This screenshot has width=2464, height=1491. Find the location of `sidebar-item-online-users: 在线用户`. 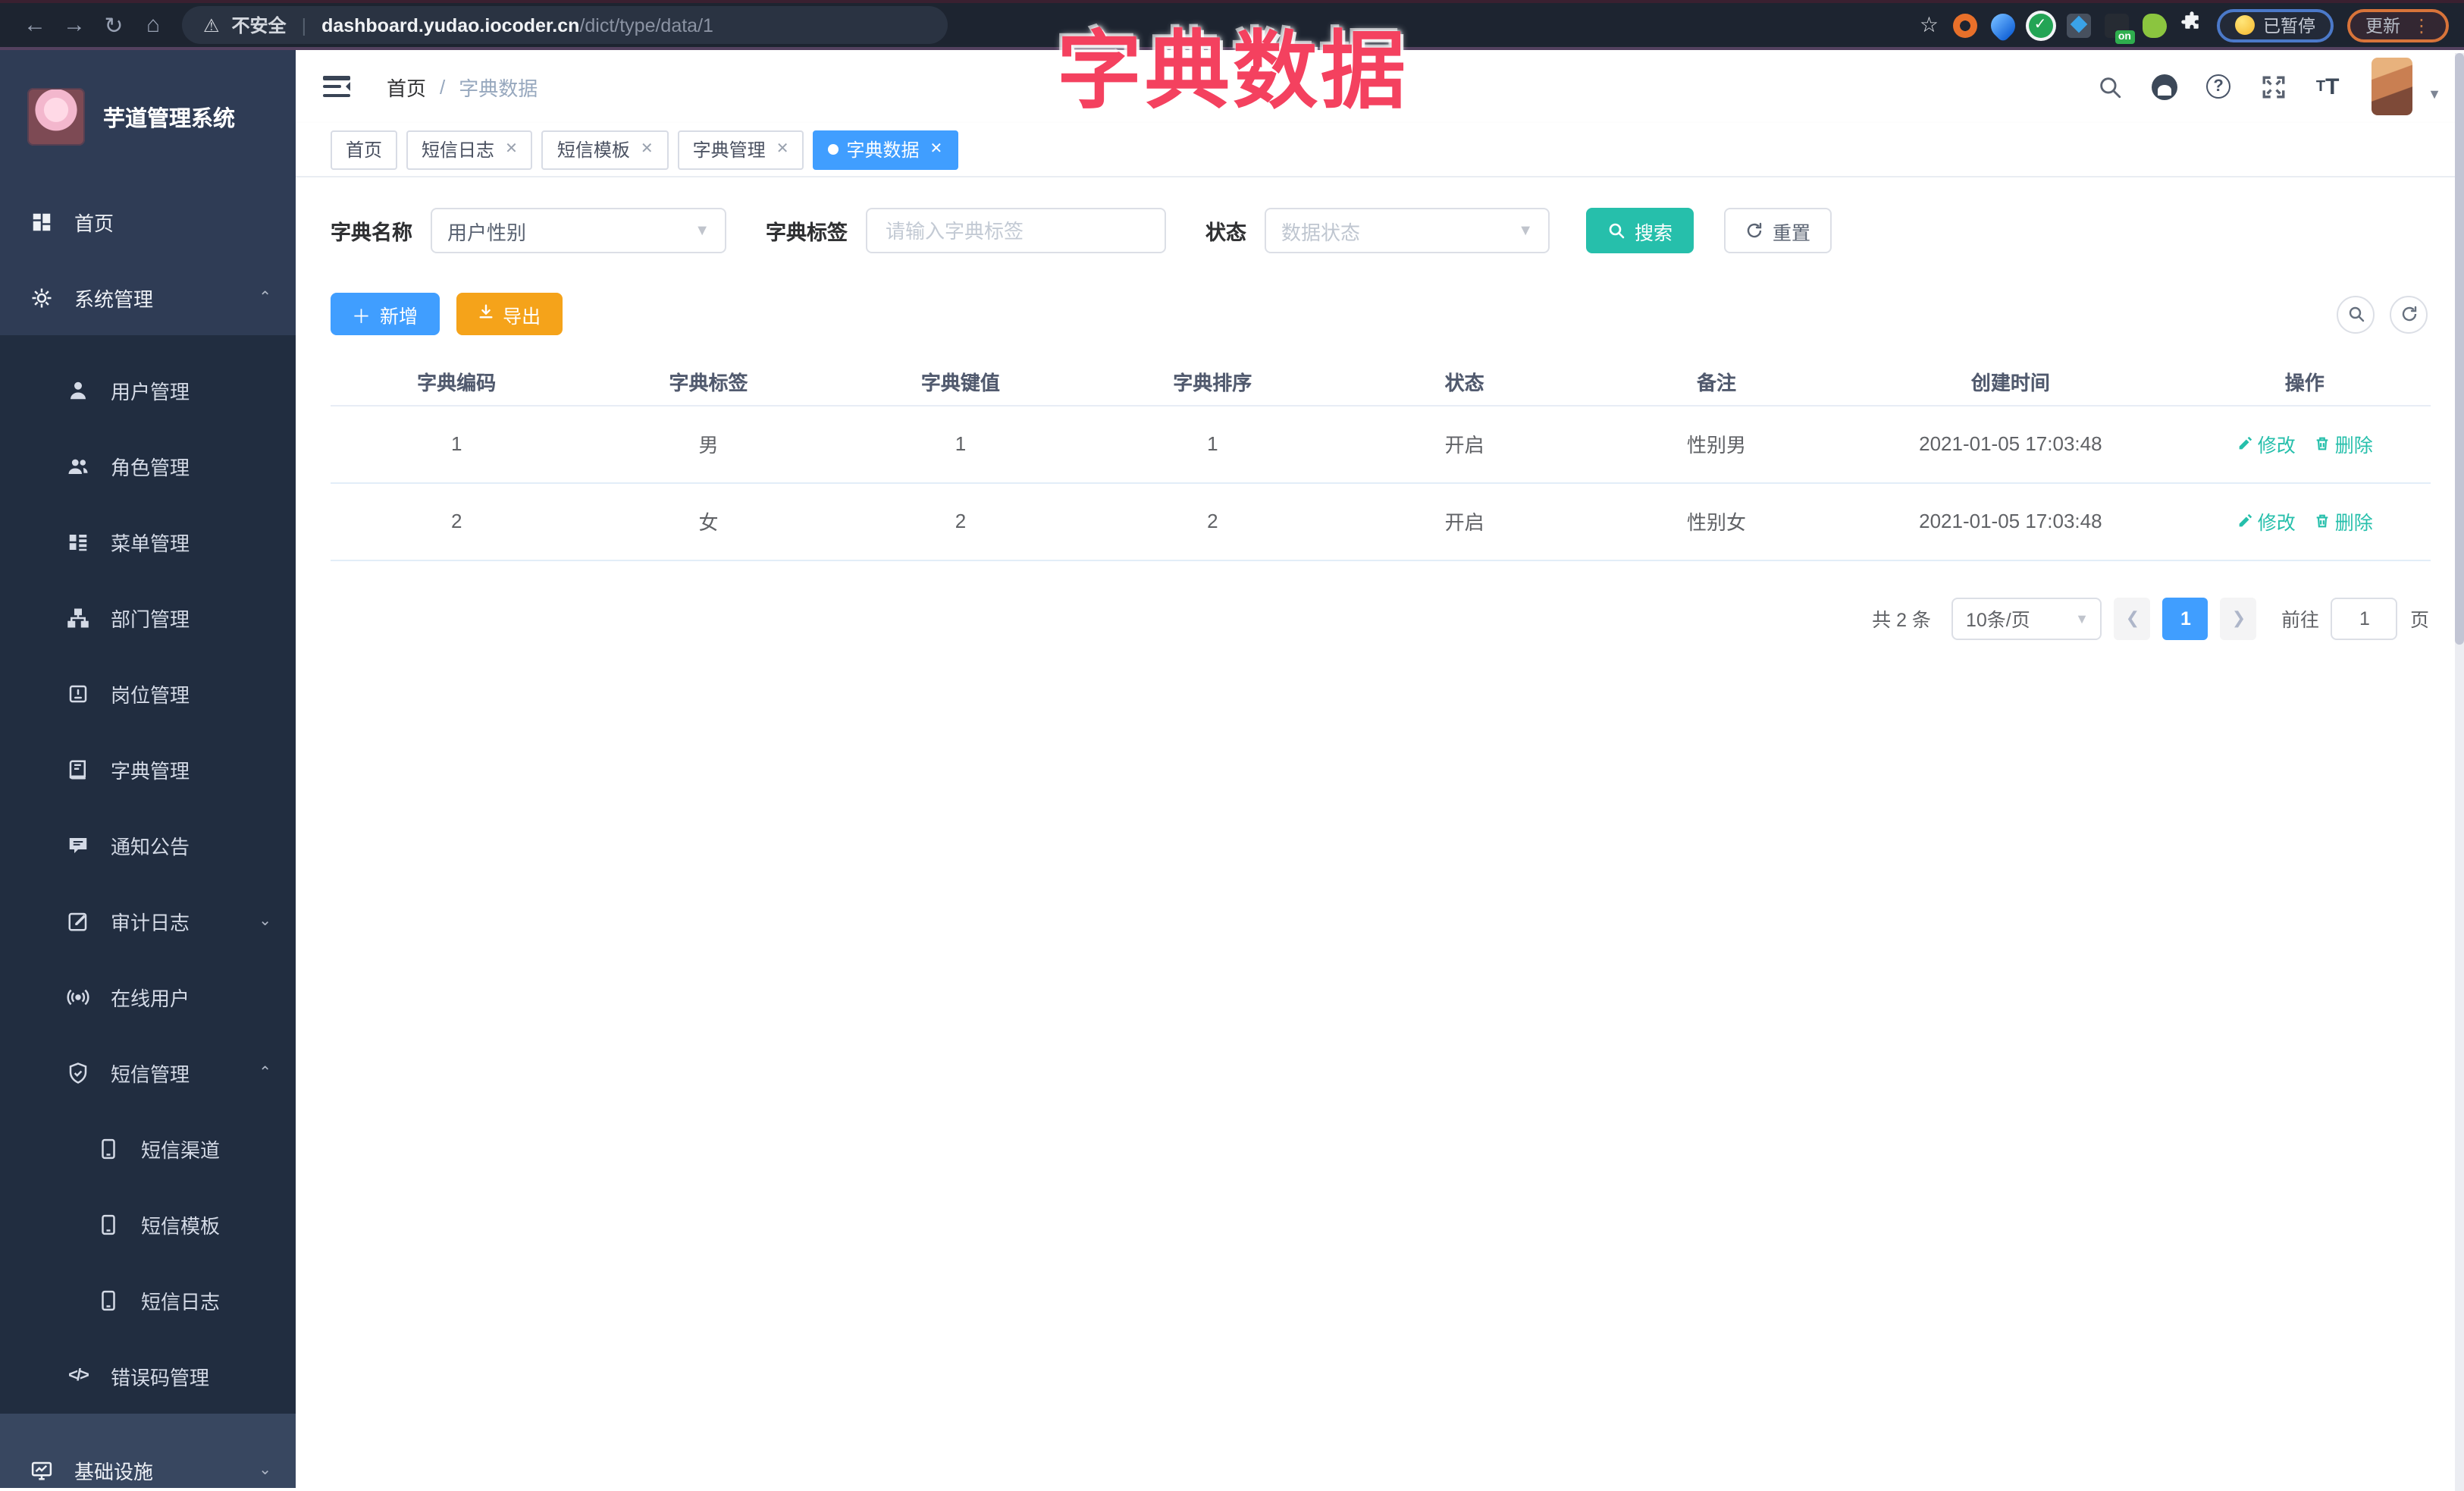

sidebar-item-online-users: 在线用户 is located at coordinates (148, 996).